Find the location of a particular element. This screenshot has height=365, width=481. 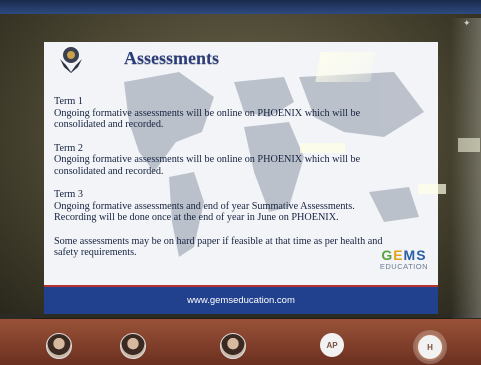

term-heading: Term 3 is located at coordinates (68, 194).